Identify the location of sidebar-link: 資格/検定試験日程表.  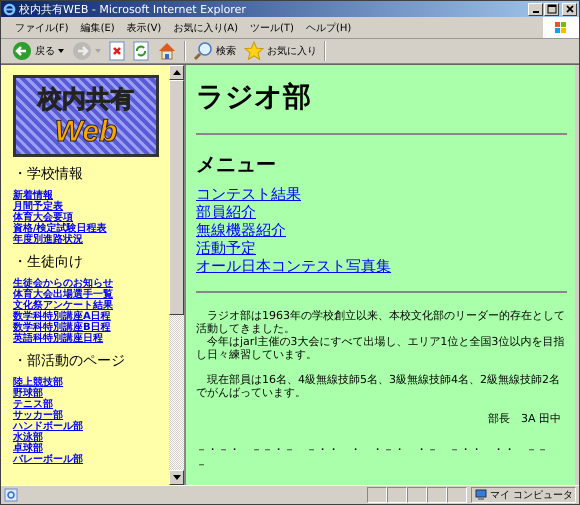
(60, 228).